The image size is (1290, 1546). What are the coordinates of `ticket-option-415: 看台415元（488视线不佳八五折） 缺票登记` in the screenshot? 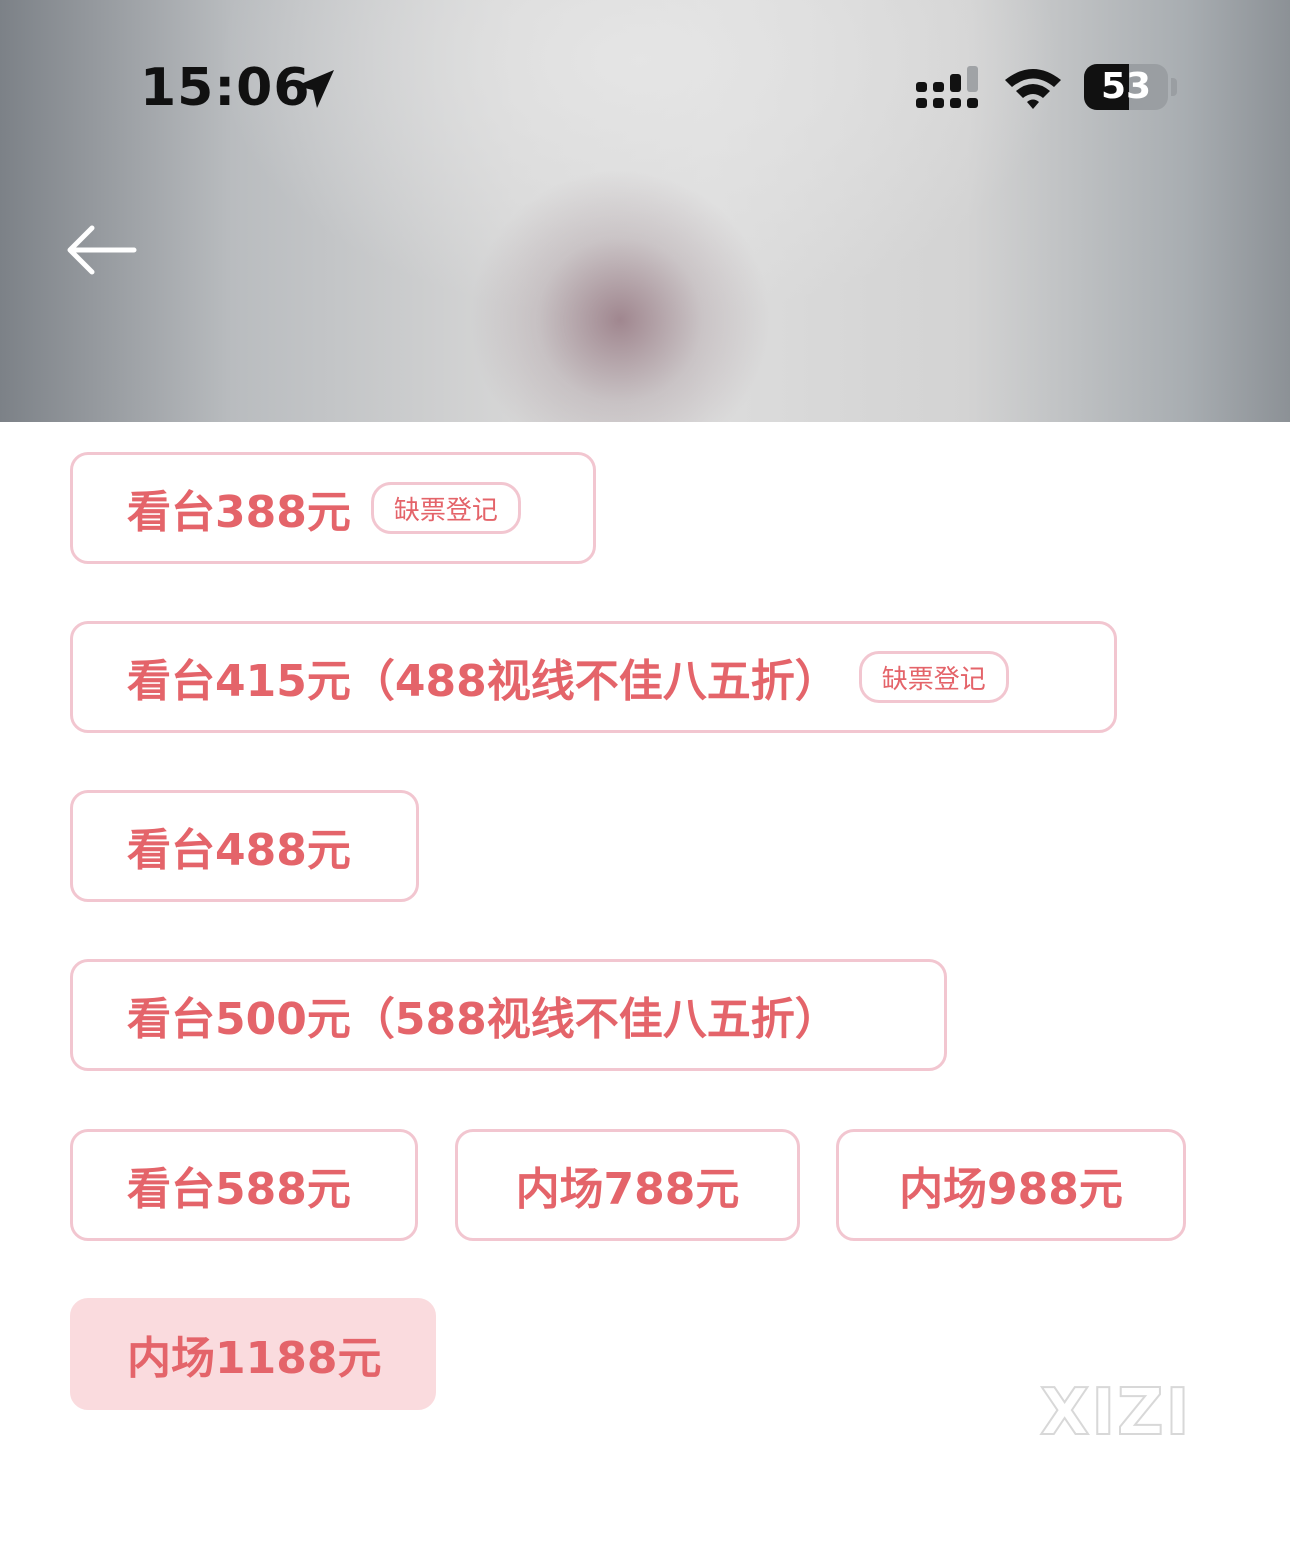 It's located at (593, 677).